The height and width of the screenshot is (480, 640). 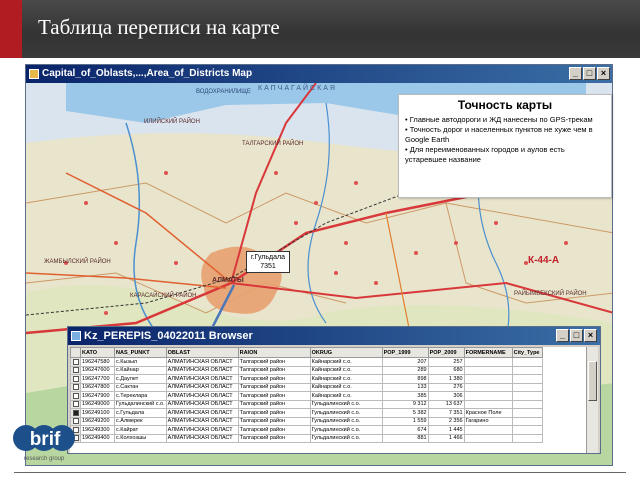 What do you see at coordinates (228, 280) in the screenshot?
I see `map-label-city: АЛМАТЫ` at bounding box center [228, 280].